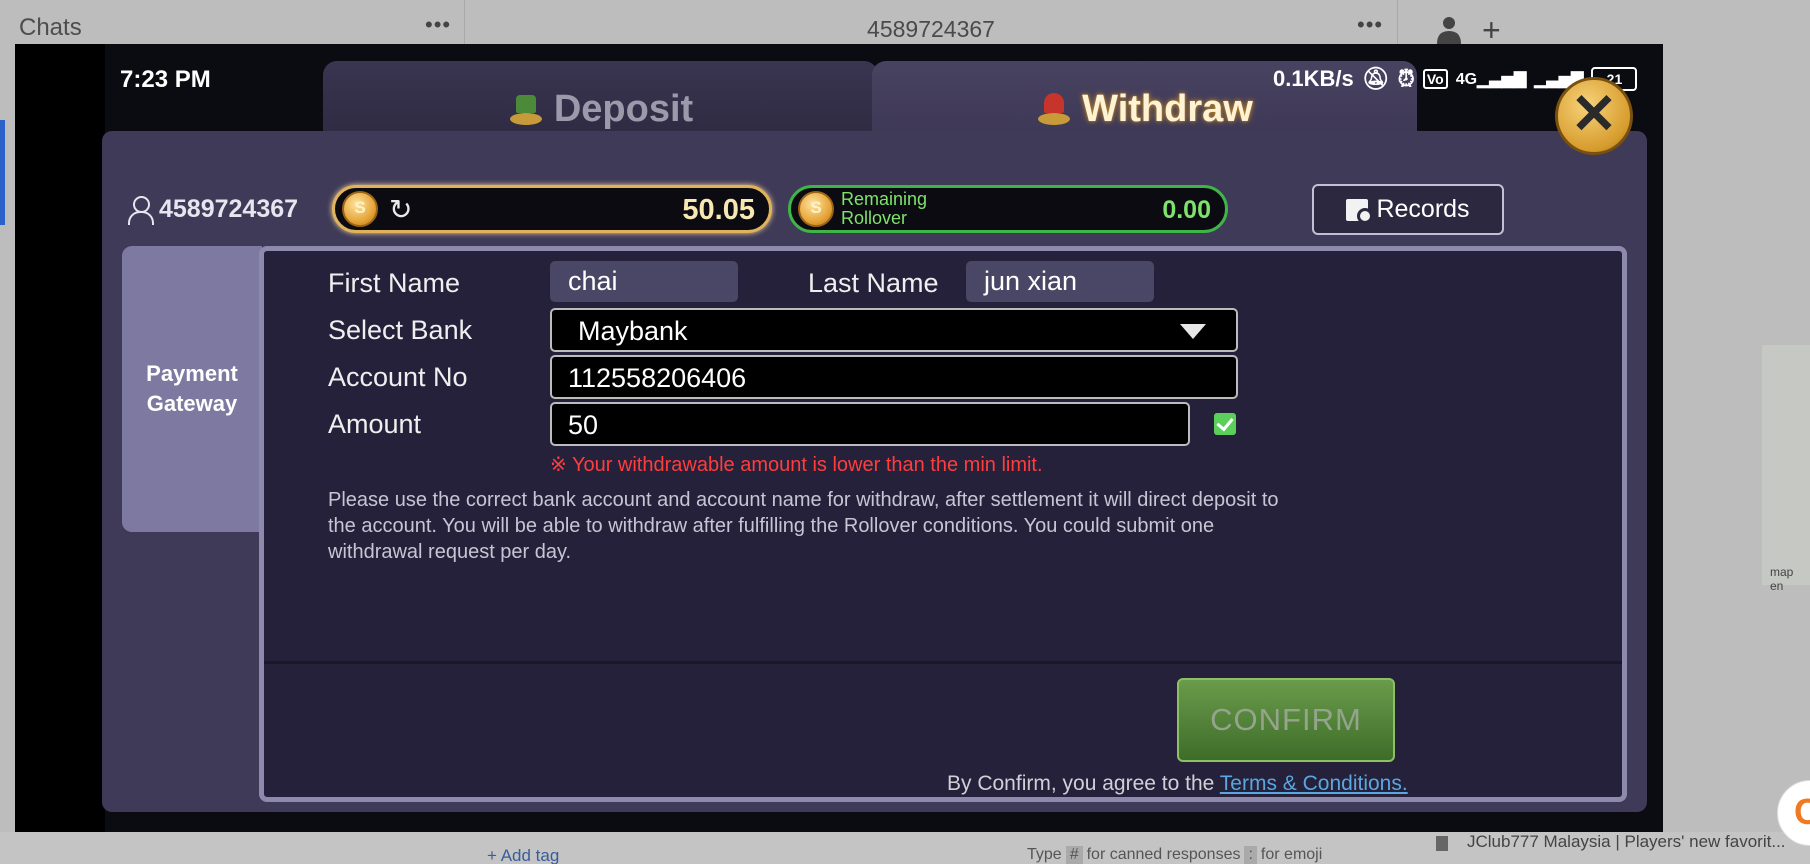 This screenshot has height=864, width=1810. I want to click on bank-select-value: Maybank, so click(633, 331).